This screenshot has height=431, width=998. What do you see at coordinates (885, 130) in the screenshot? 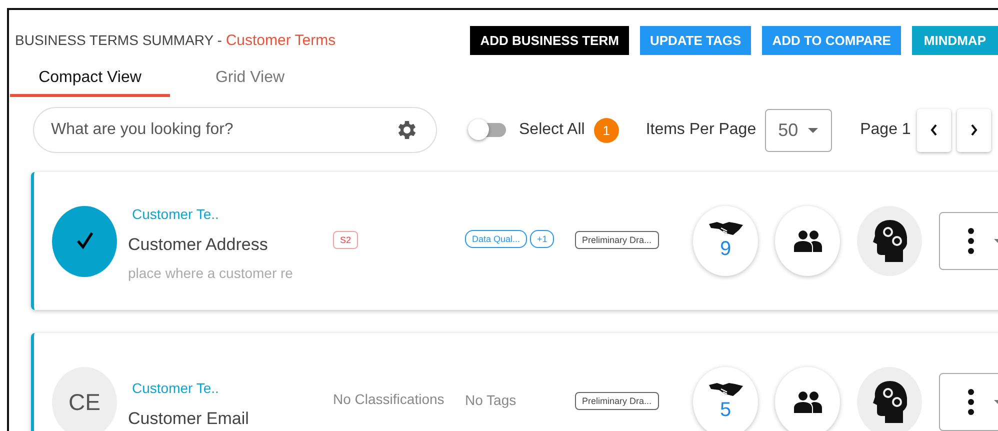
I see `page-label: Page 1` at bounding box center [885, 130].